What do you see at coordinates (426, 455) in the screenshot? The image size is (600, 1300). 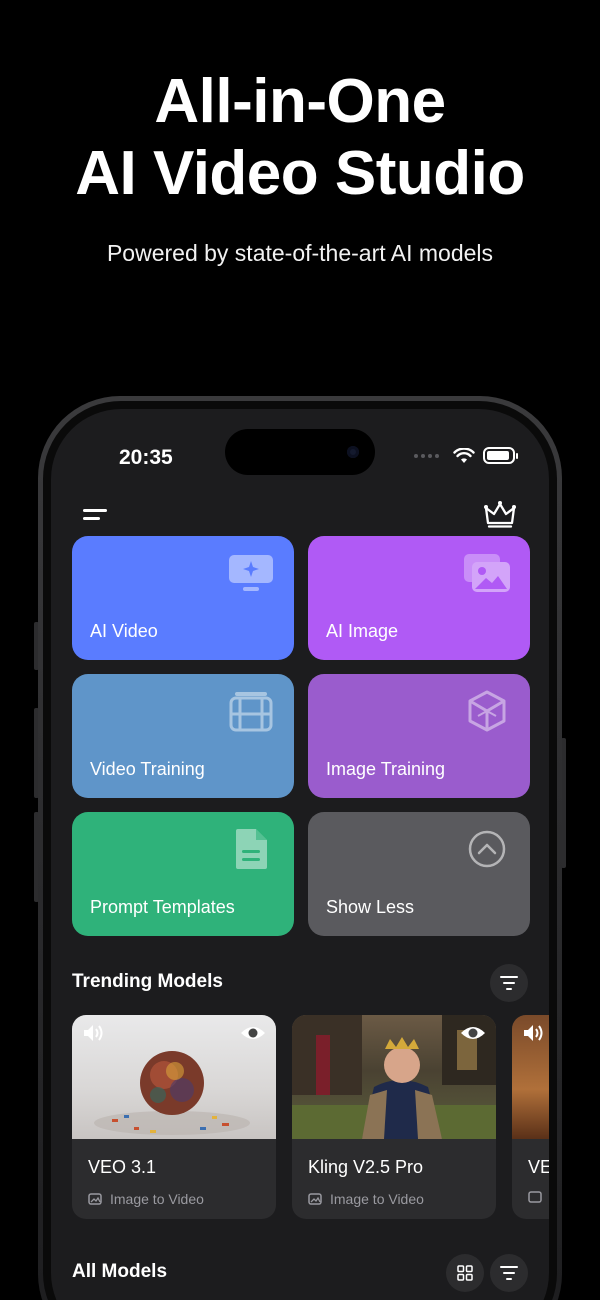 I see `signal-icon` at bounding box center [426, 455].